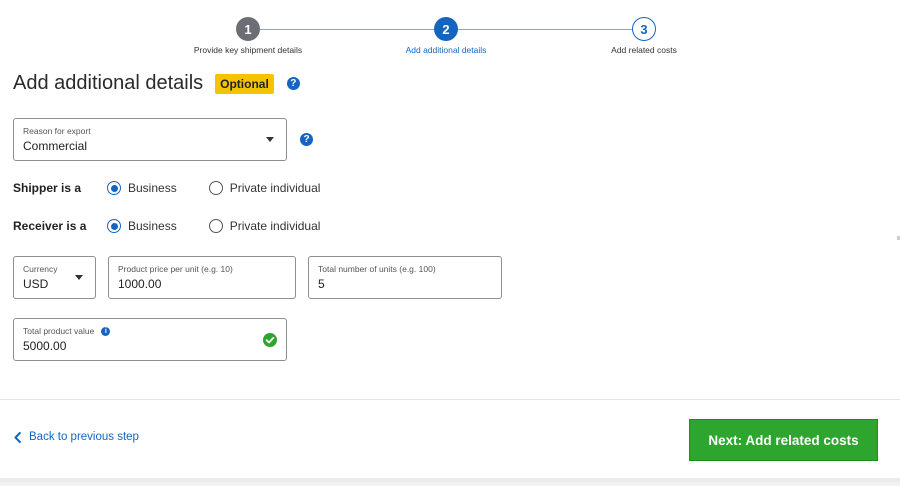  Describe the element at coordinates (244, 83) in the screenshot. I see `optional-badge: Optional` at that location.